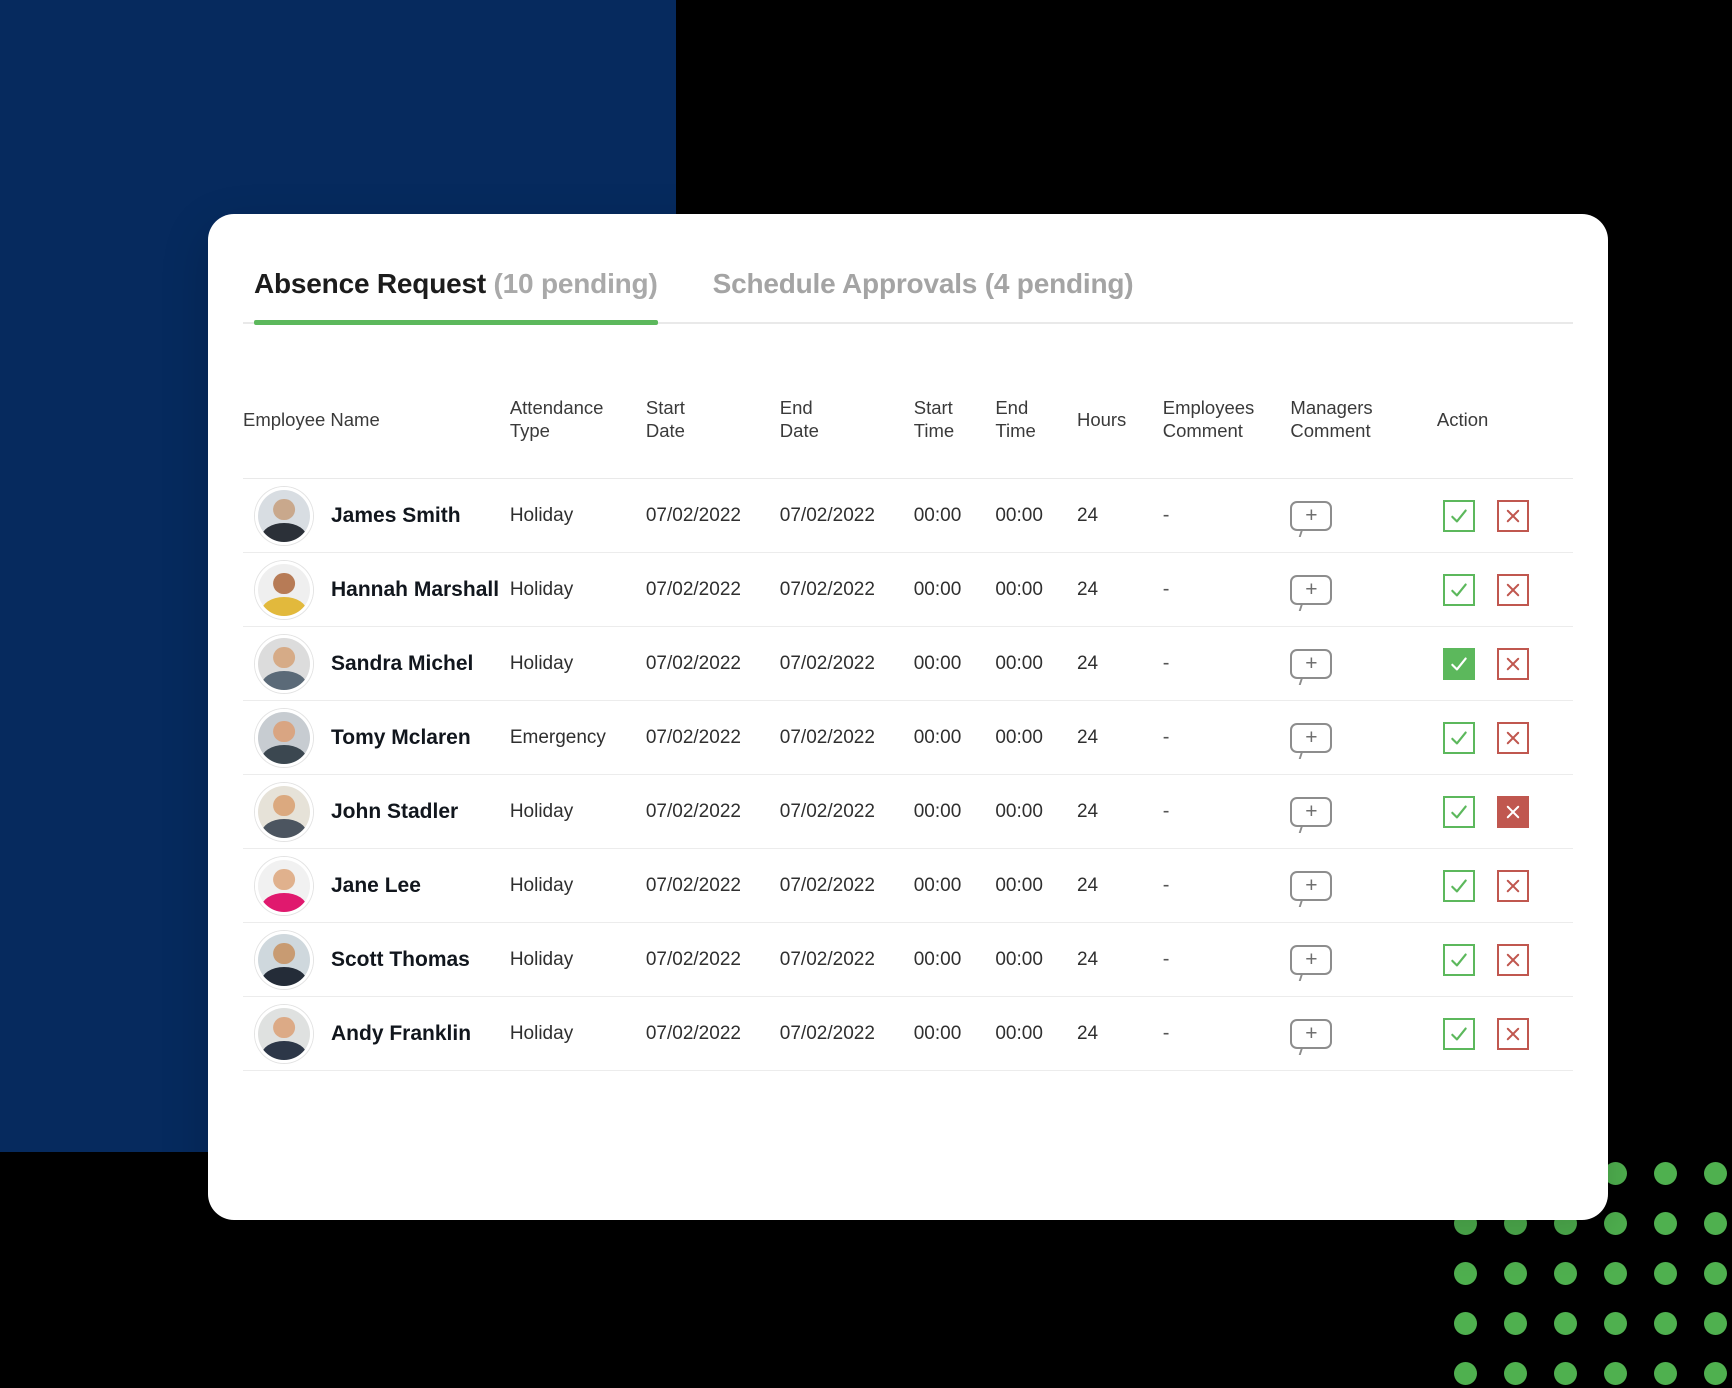 Image resolution: width=1732 pixels, height=1388 pixels. Describe the element at coordinates (934, 419) in the screenshot. I see `column-header-start-time: Start Time` at that location.